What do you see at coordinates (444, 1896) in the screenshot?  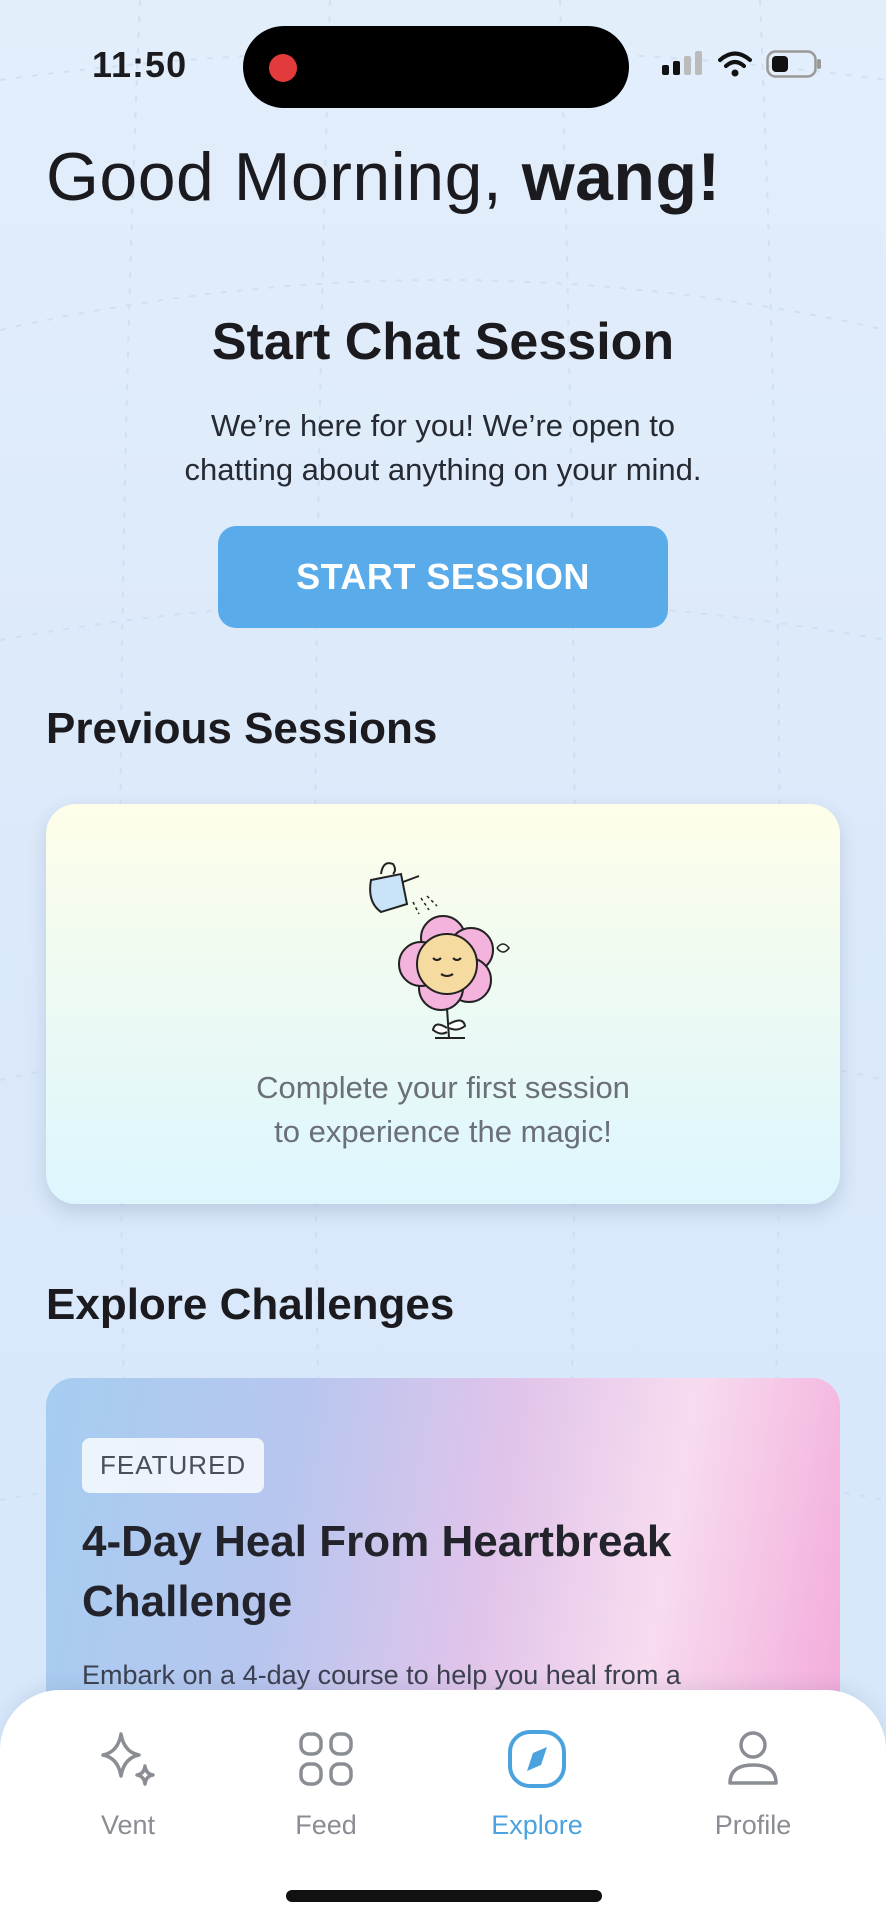 I see `home-indicator` at bounding box center [444, 1896].